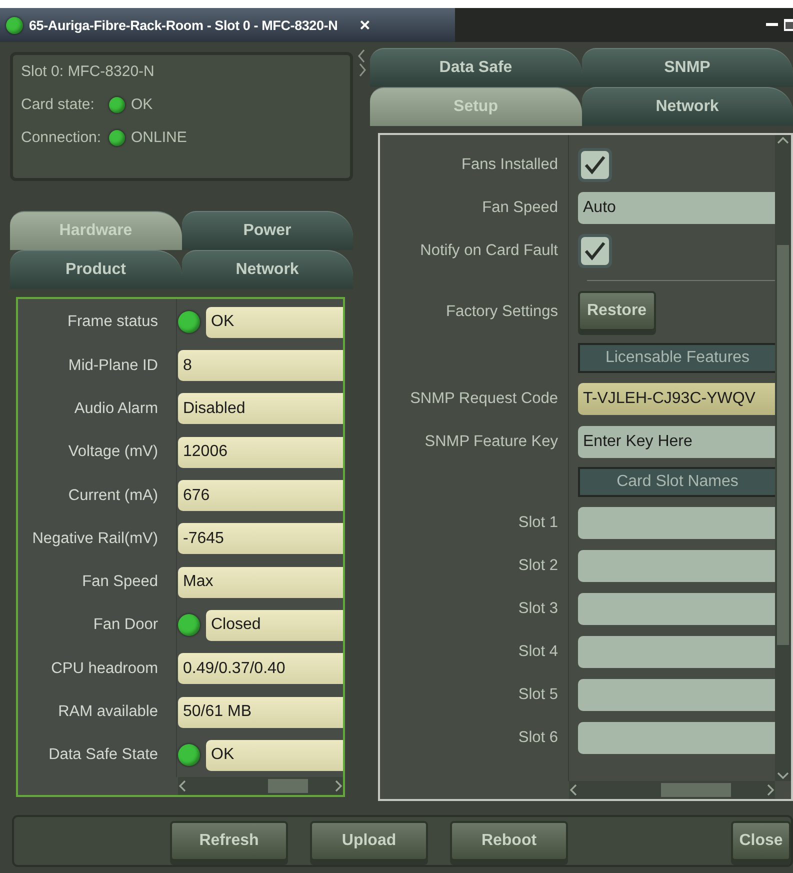 The height and width of the screenshot is (873, 793). What do you see at coordinates (260, 668) in the screenshot?
I see `value-field: 0.49/0.37/0.40` at bounding box center [260, 668].